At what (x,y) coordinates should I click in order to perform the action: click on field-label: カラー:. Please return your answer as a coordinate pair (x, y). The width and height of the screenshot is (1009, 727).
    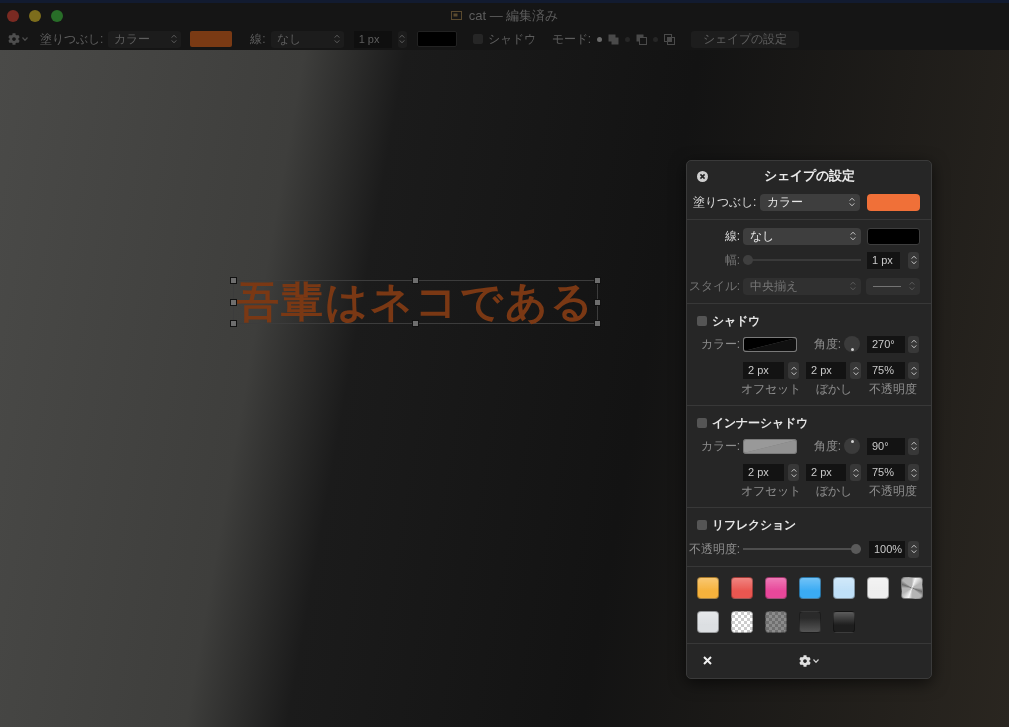
    Looking at the image, I should click on (719, 344).